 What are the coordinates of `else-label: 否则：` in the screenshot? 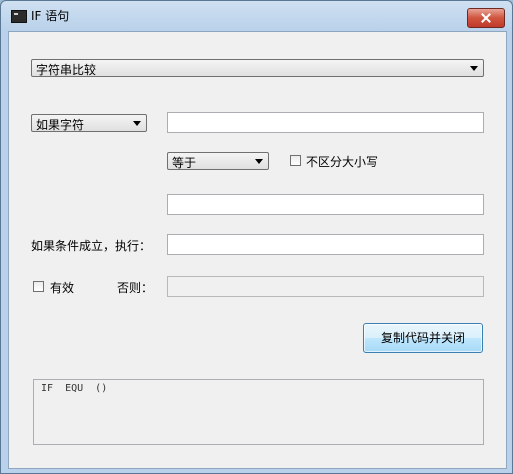 It's located at (135, 288).